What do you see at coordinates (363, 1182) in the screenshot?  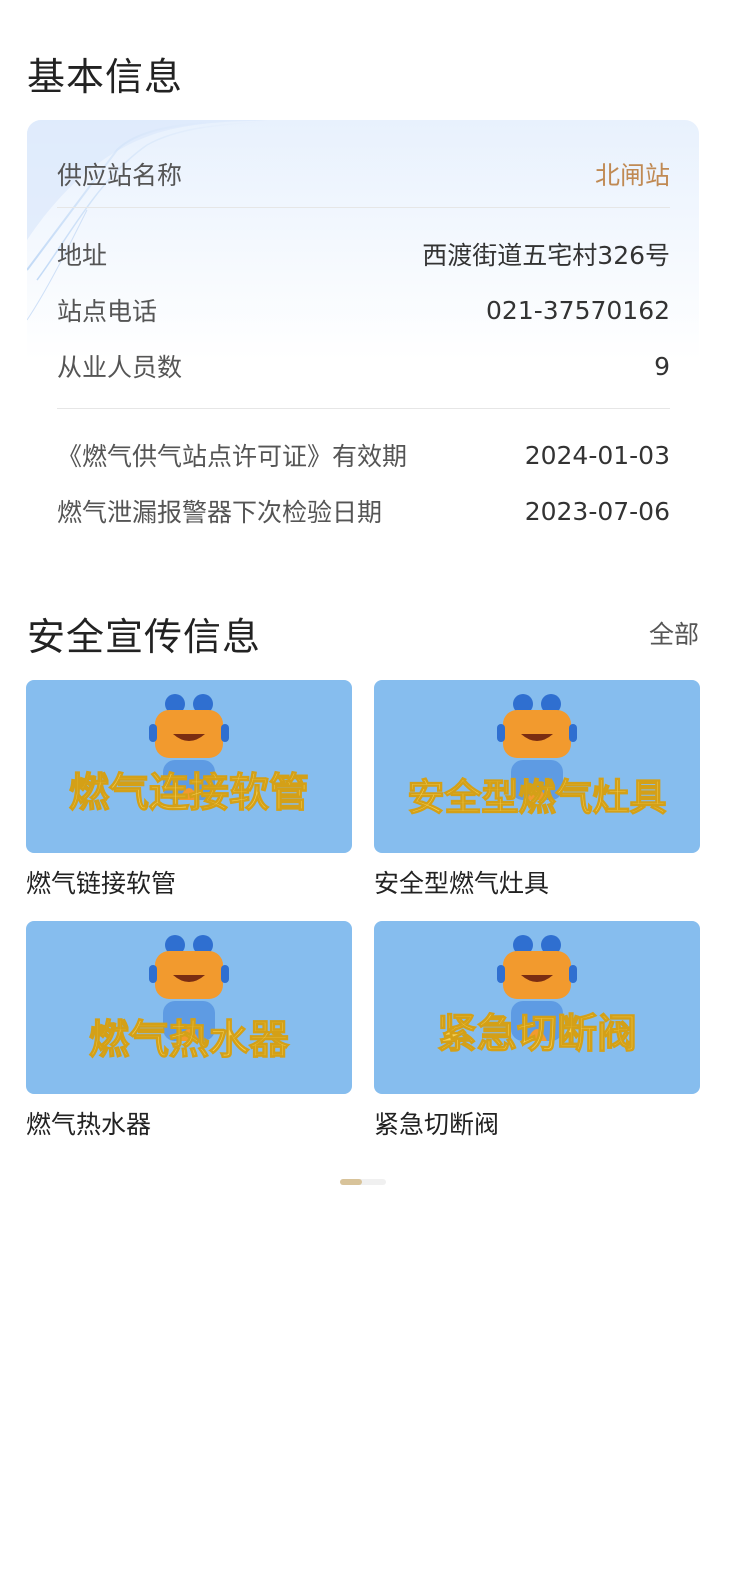 I see `carousel-pager` at bounding box center [363, 1182].